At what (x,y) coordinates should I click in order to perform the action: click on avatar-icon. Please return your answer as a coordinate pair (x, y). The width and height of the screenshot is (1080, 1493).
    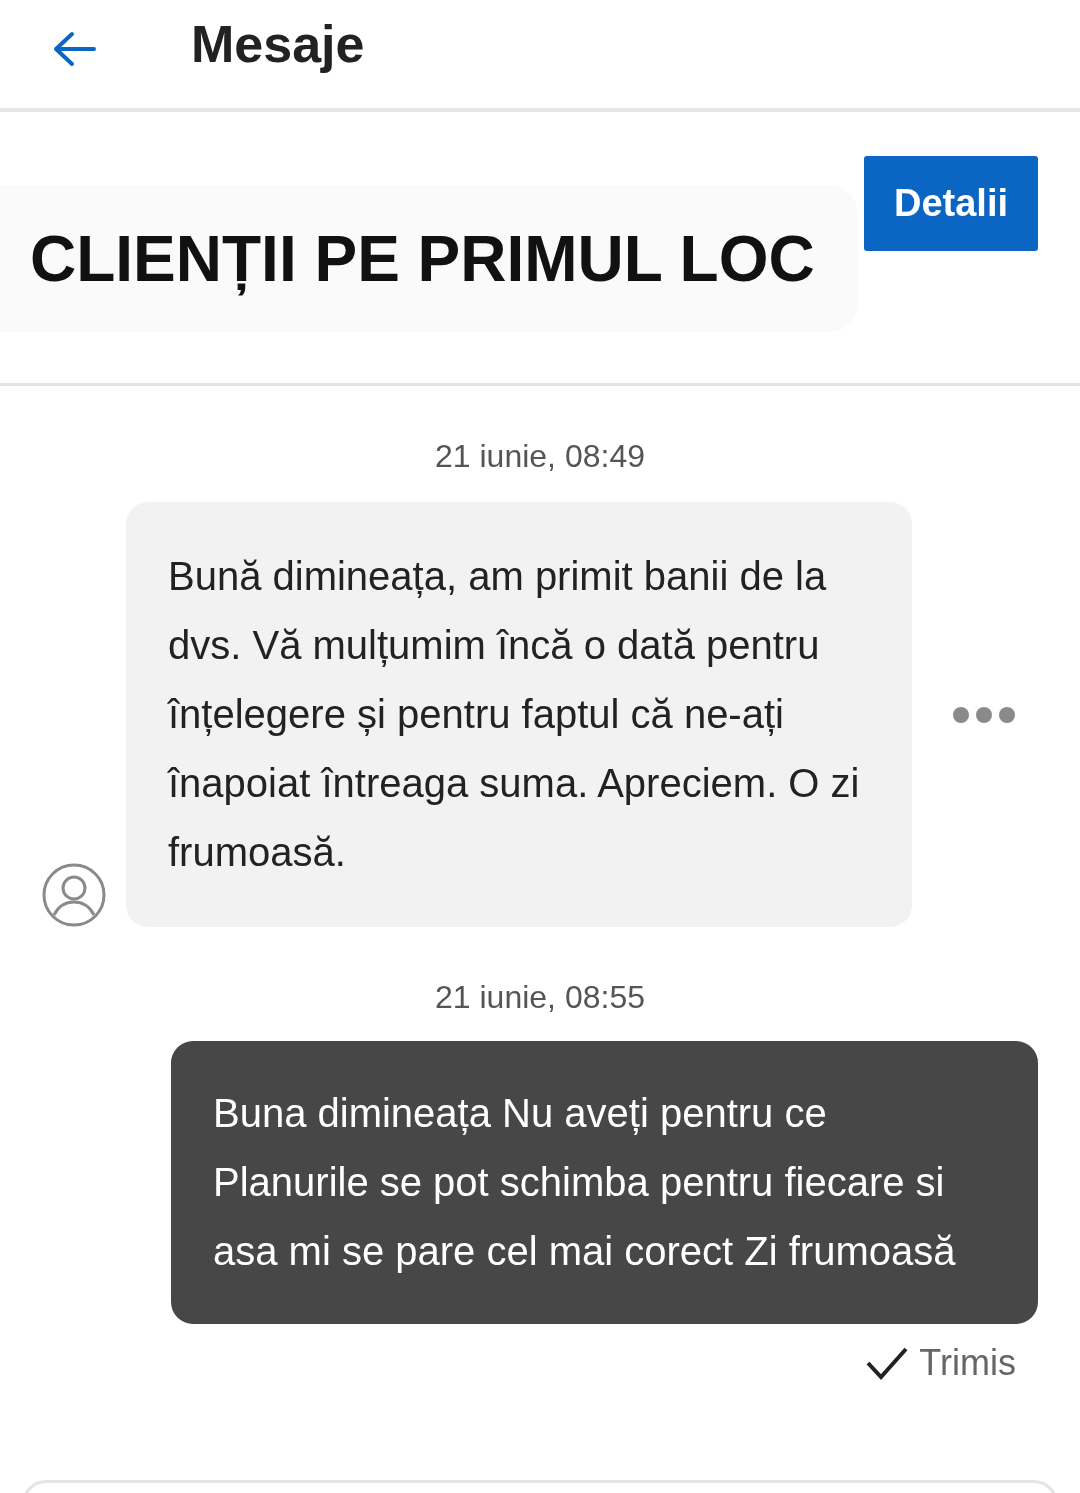
    Looking at the image, I should click on (74, 895).